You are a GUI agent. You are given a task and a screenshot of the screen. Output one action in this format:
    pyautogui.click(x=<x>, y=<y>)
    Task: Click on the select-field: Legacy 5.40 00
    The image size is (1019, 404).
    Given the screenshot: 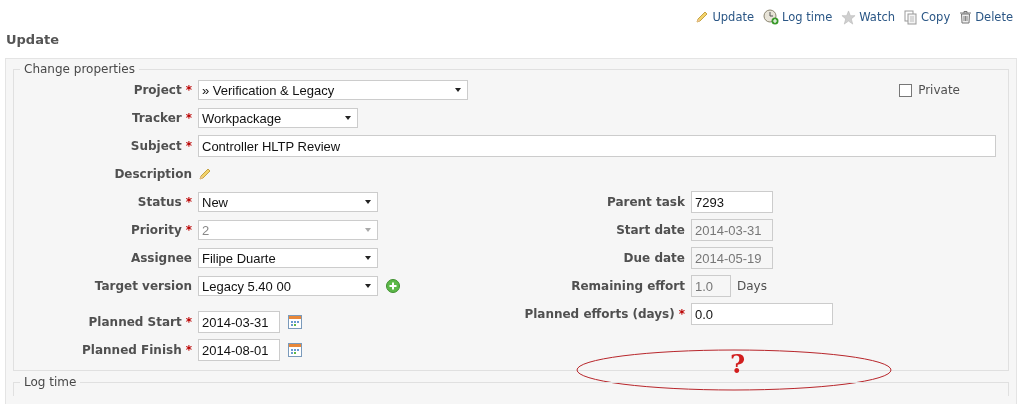 What is the action you would take?
    pyautogui.click(x=288, y=286)
    